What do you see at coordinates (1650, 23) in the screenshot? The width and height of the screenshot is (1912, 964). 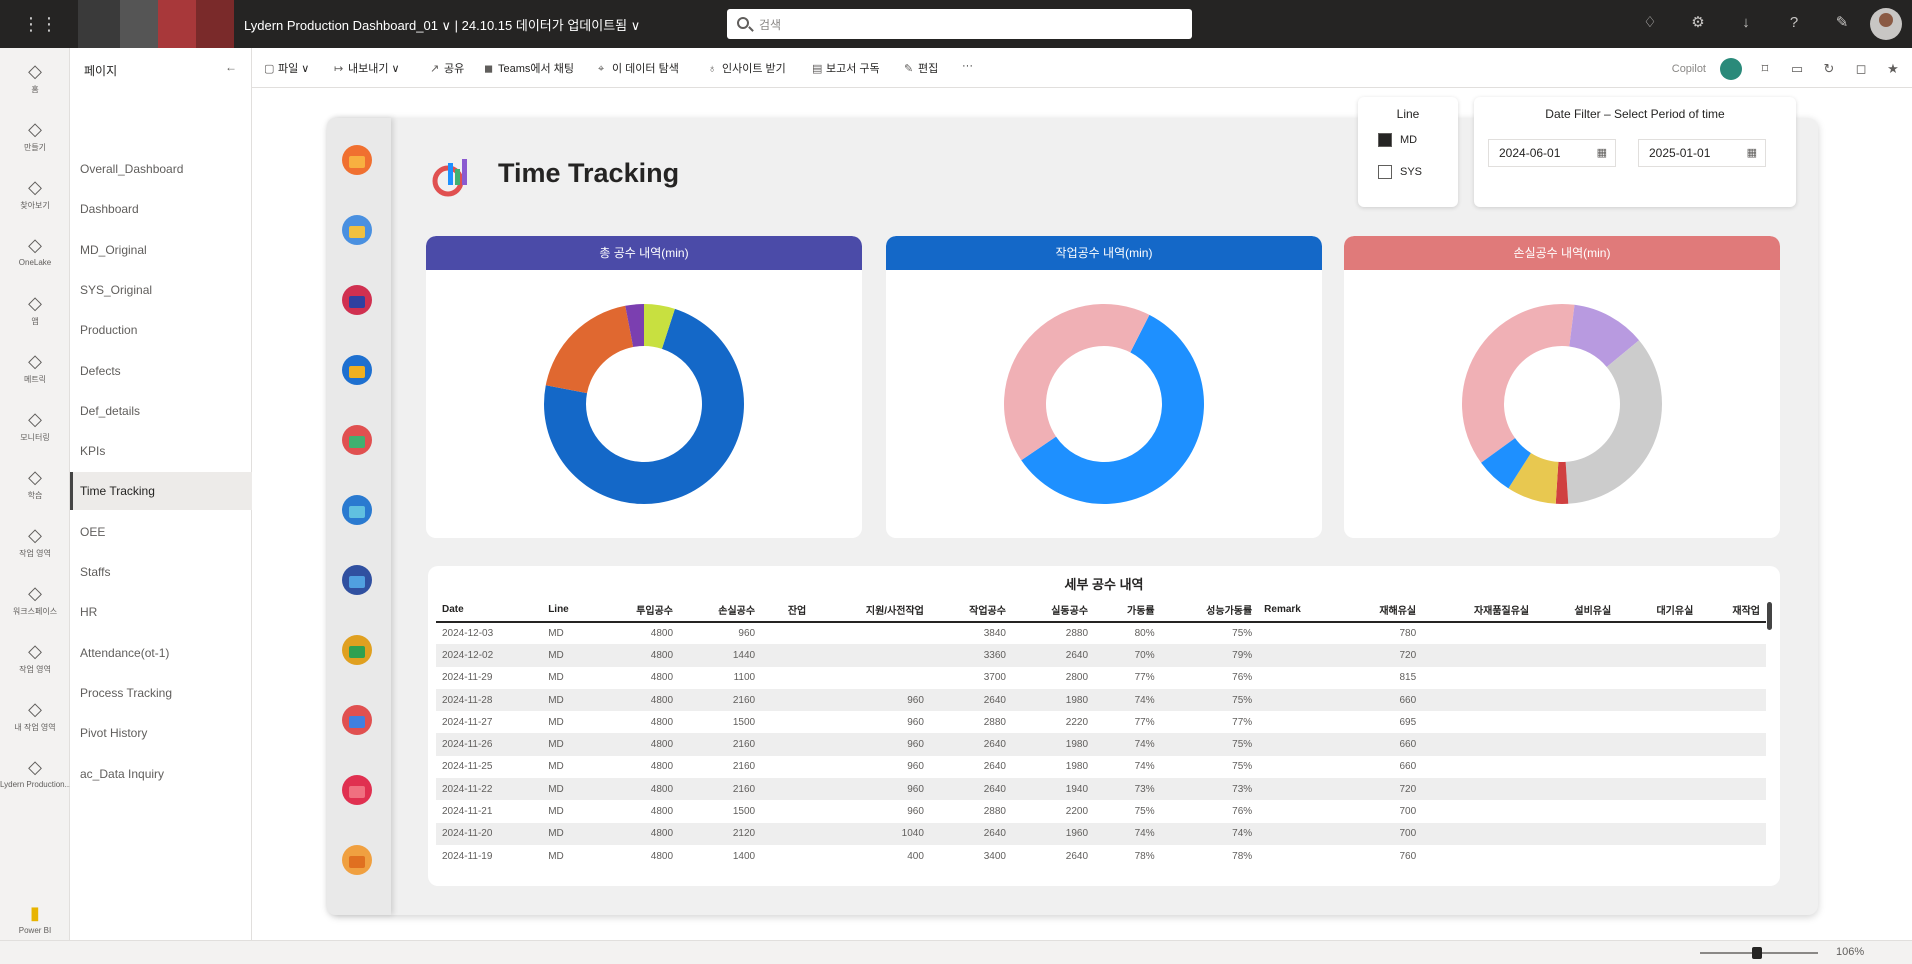 I see `notifications-icon: ♢` at bounding box center [1650, 23].